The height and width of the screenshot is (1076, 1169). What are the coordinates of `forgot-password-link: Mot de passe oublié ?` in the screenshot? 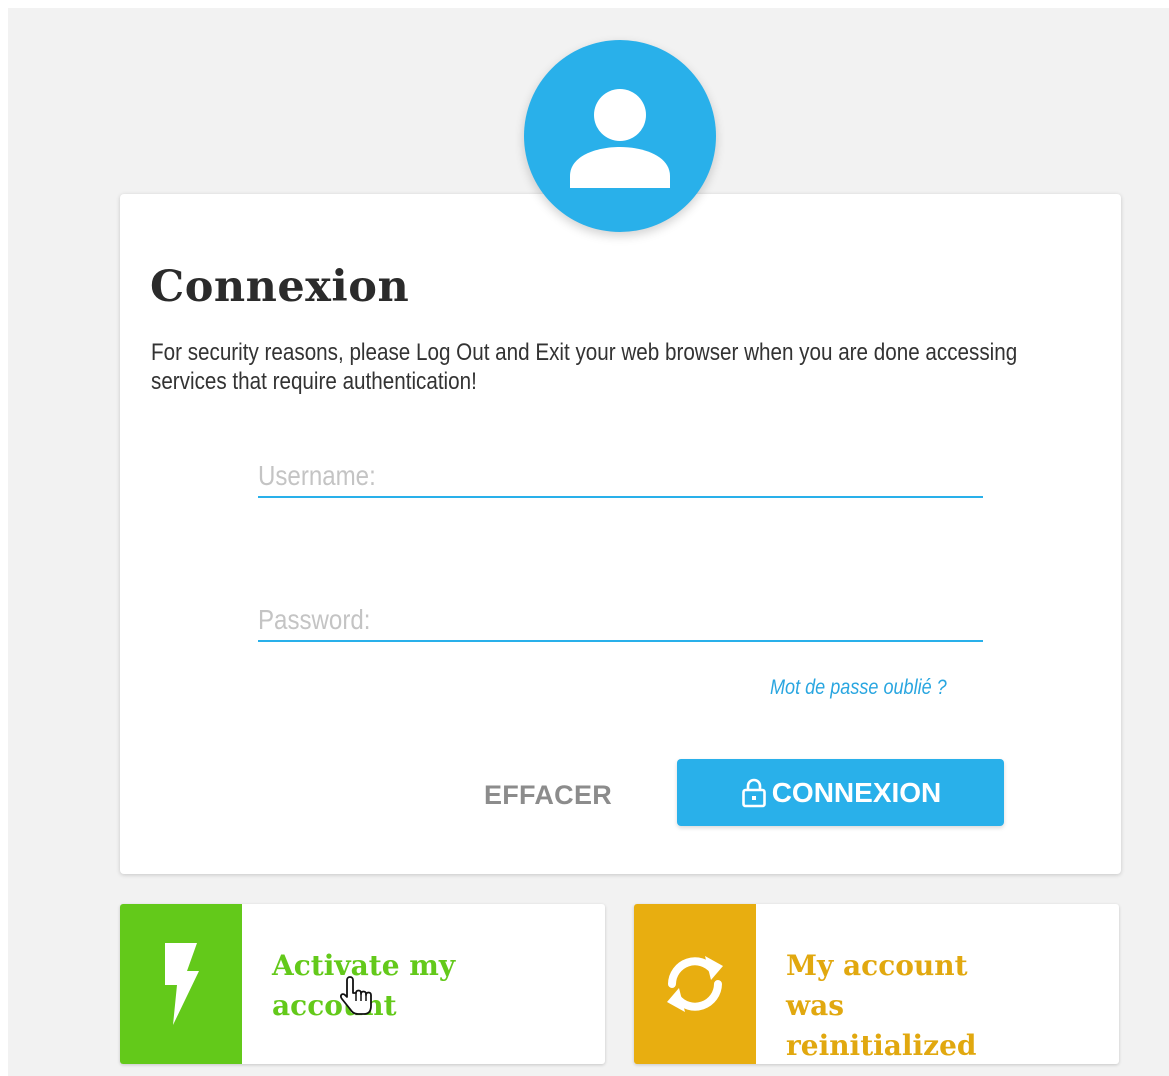 It's located at (858, 688).